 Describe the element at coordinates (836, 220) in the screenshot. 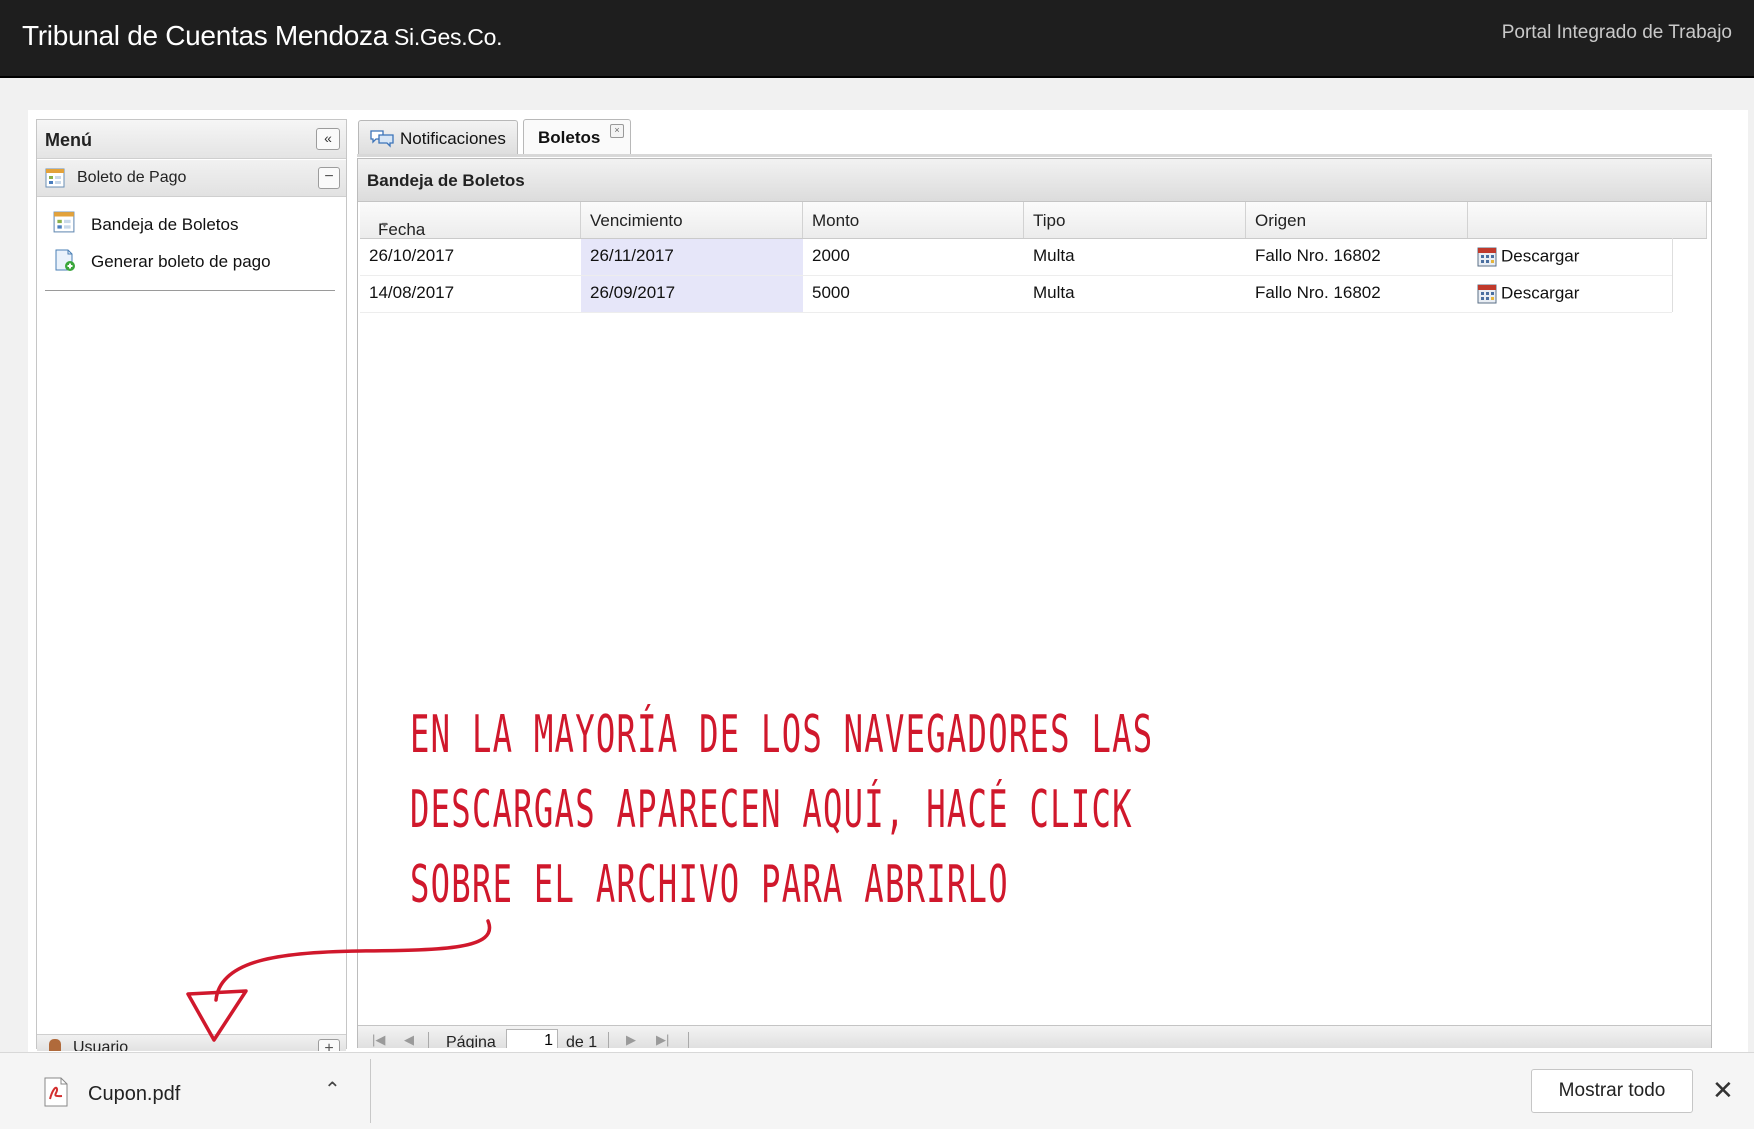

I see `column-label: Monto` at that location.